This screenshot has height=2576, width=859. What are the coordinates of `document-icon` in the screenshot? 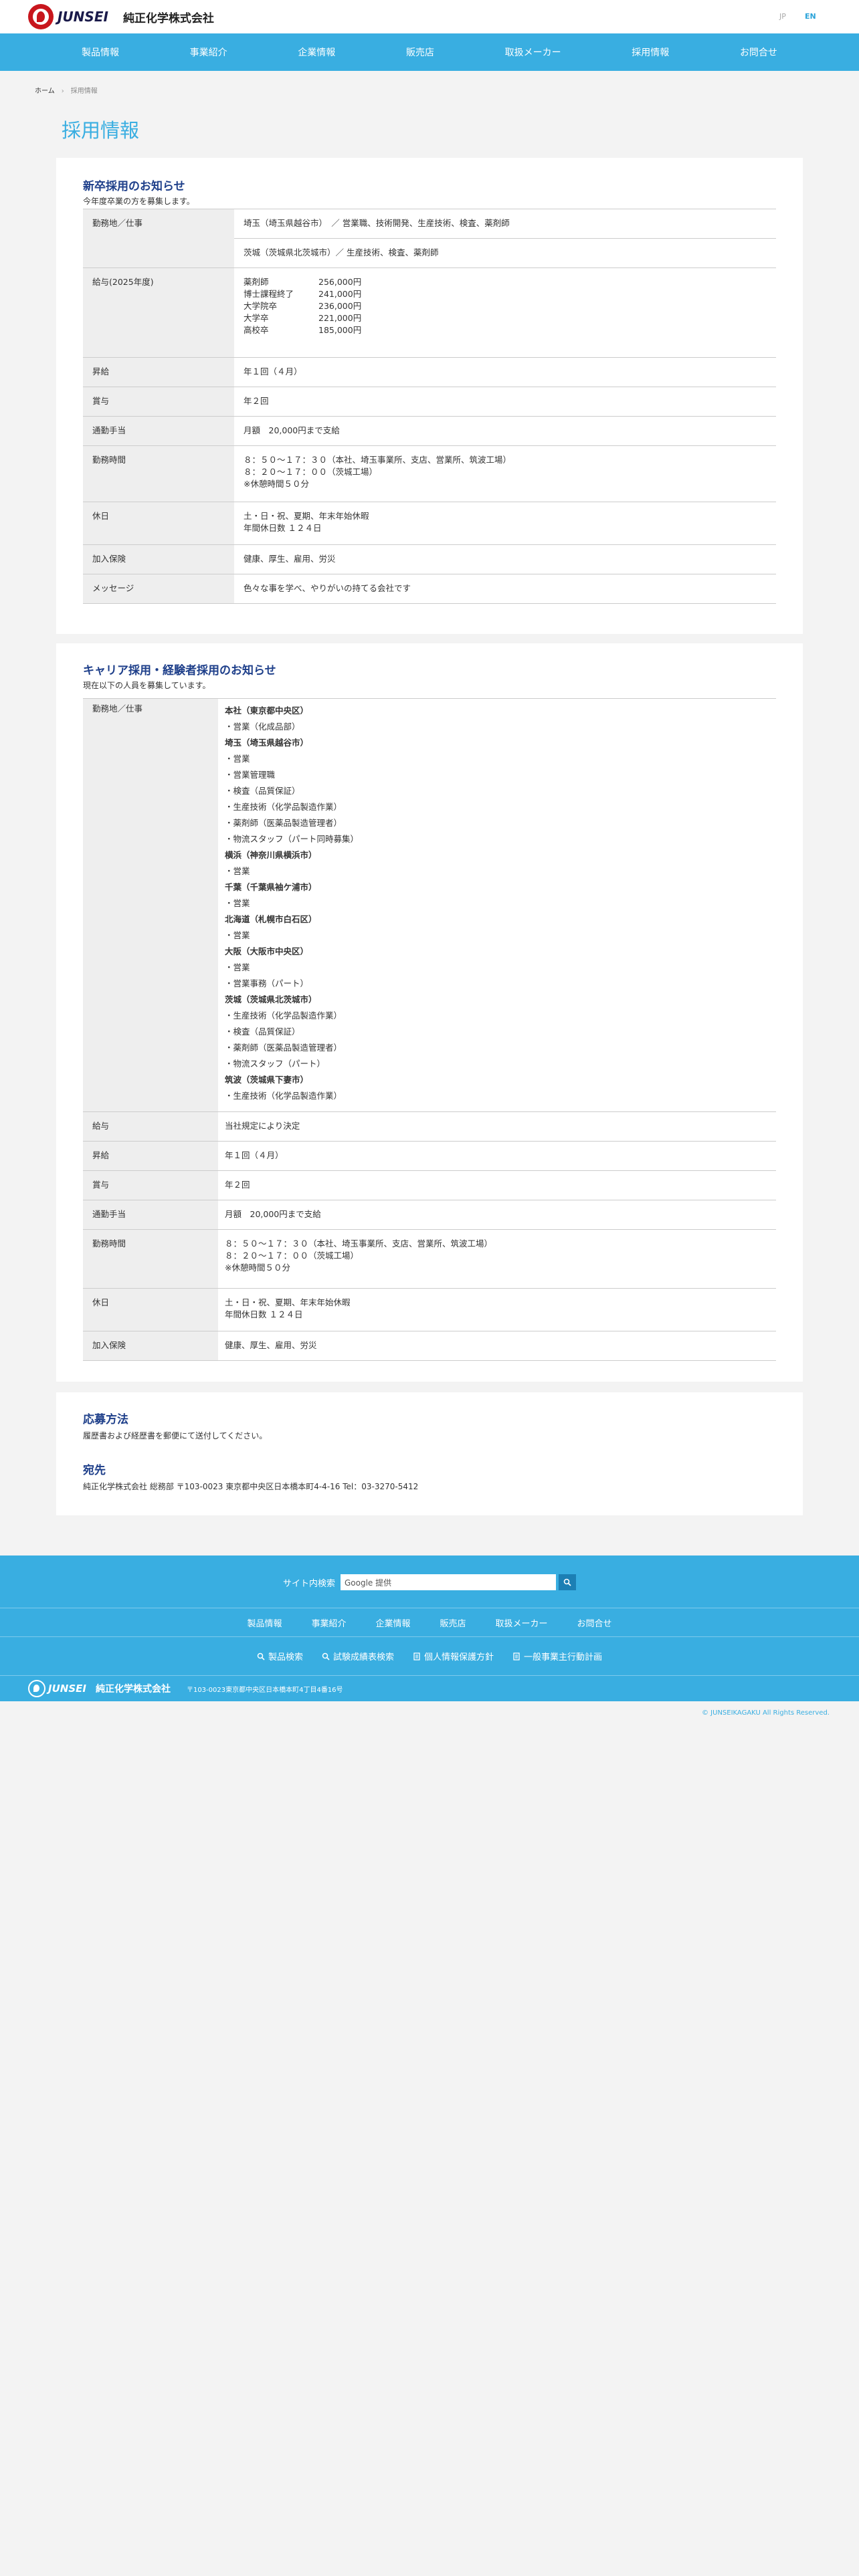 It's located at (416, 1656).